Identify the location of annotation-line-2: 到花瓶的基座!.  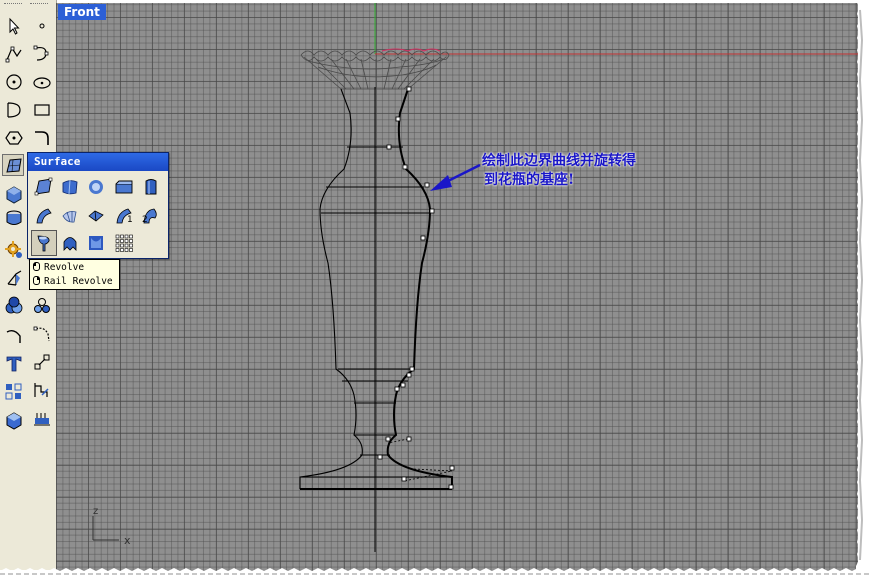
(529, 180).